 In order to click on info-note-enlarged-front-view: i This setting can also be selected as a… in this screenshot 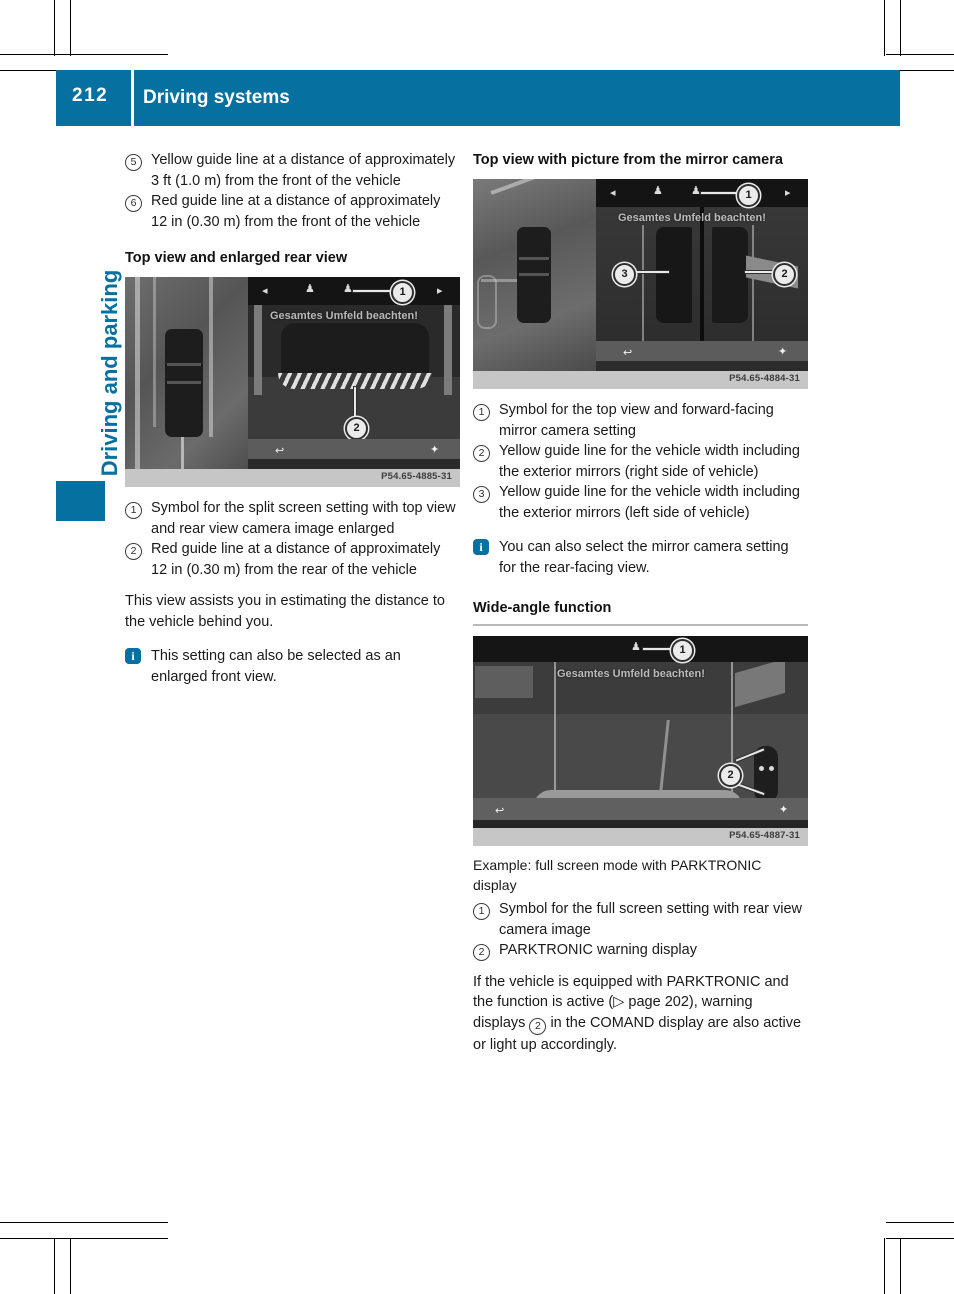, I will do `click(292, 666)`.